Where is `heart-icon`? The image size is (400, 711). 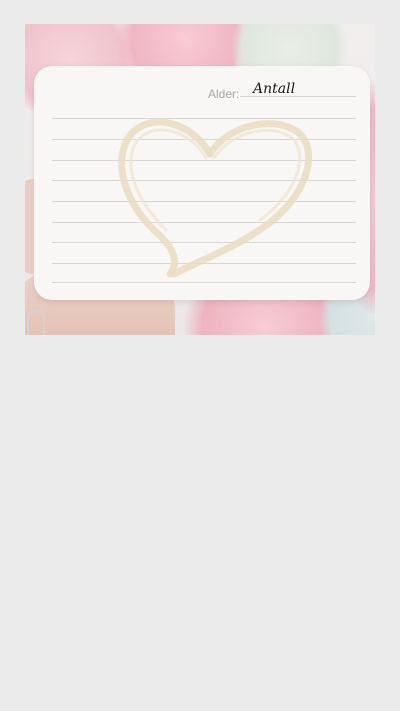
heart-icon is located at coordinates (215, 198).